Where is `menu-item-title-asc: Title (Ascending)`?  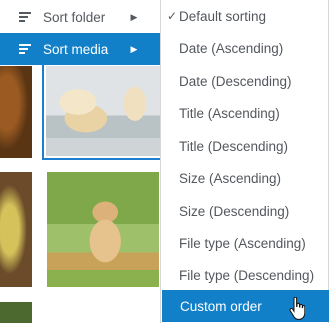 menu-item-title-asc: Title (Ascending) is located at coordinates (244, 113).